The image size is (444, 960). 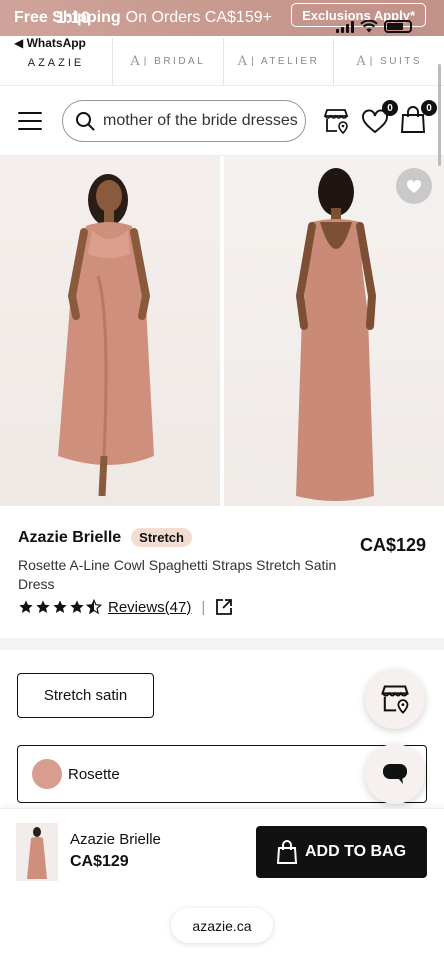 What do you see at coordinates (30, 121) in the screenshot?
I see `menu-icon` at bounding box center [30, 121].